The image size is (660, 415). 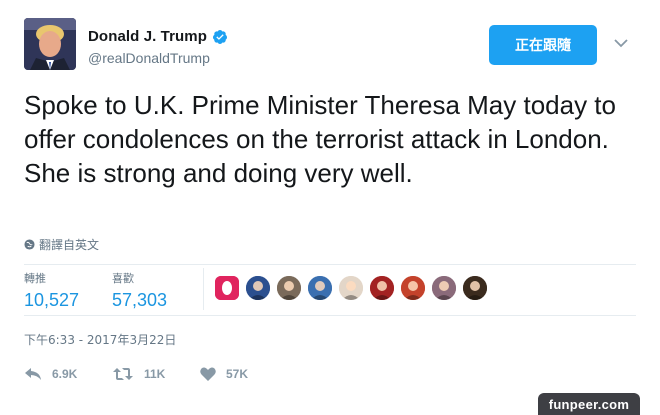 I want to click on retweet-icon, so click(x=123, y=374).